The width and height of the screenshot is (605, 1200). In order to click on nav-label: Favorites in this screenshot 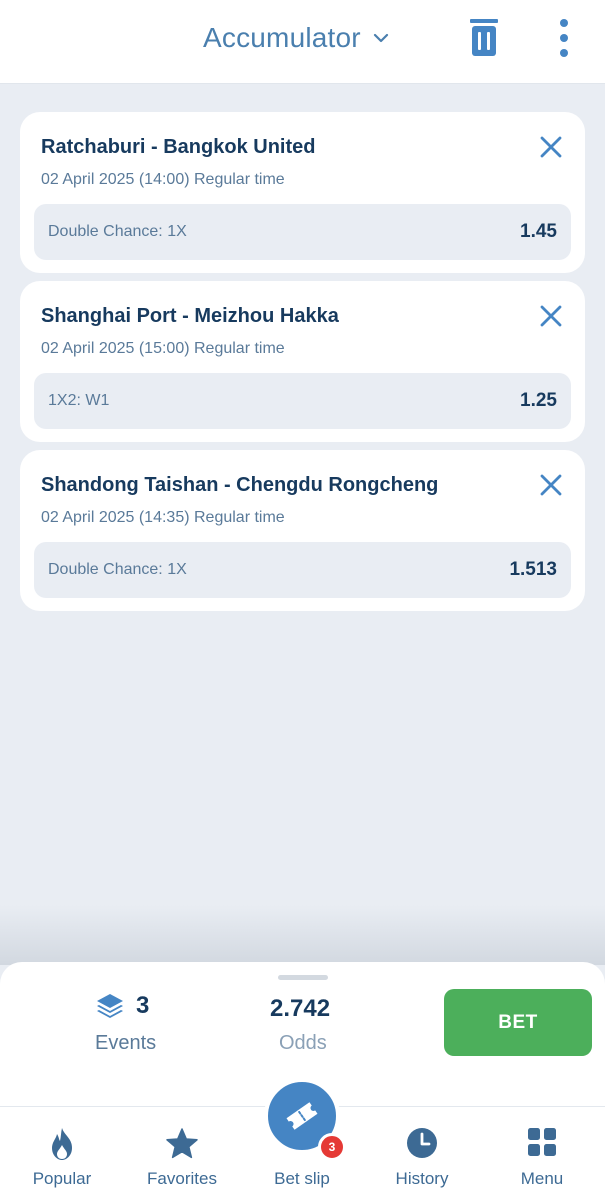, I will do `click(182, 1178)`.